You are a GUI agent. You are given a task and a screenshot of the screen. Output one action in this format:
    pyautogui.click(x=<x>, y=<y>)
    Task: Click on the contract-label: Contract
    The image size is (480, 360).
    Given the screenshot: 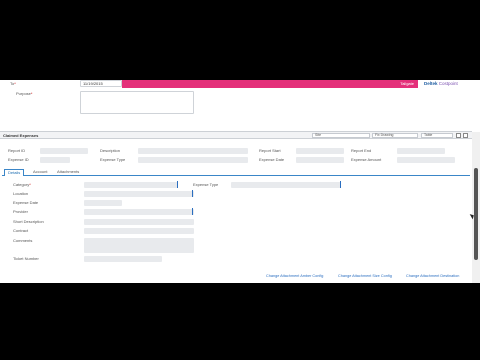 What is the action you would take?
    pyautogui.click(x=21, y=230)
    